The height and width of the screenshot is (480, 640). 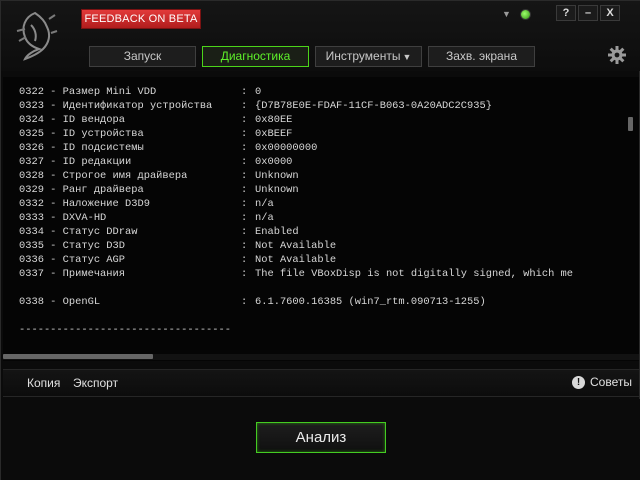 I want to click on log-key: 0332 - Наложение D3D9, so click(x=84, y=204).